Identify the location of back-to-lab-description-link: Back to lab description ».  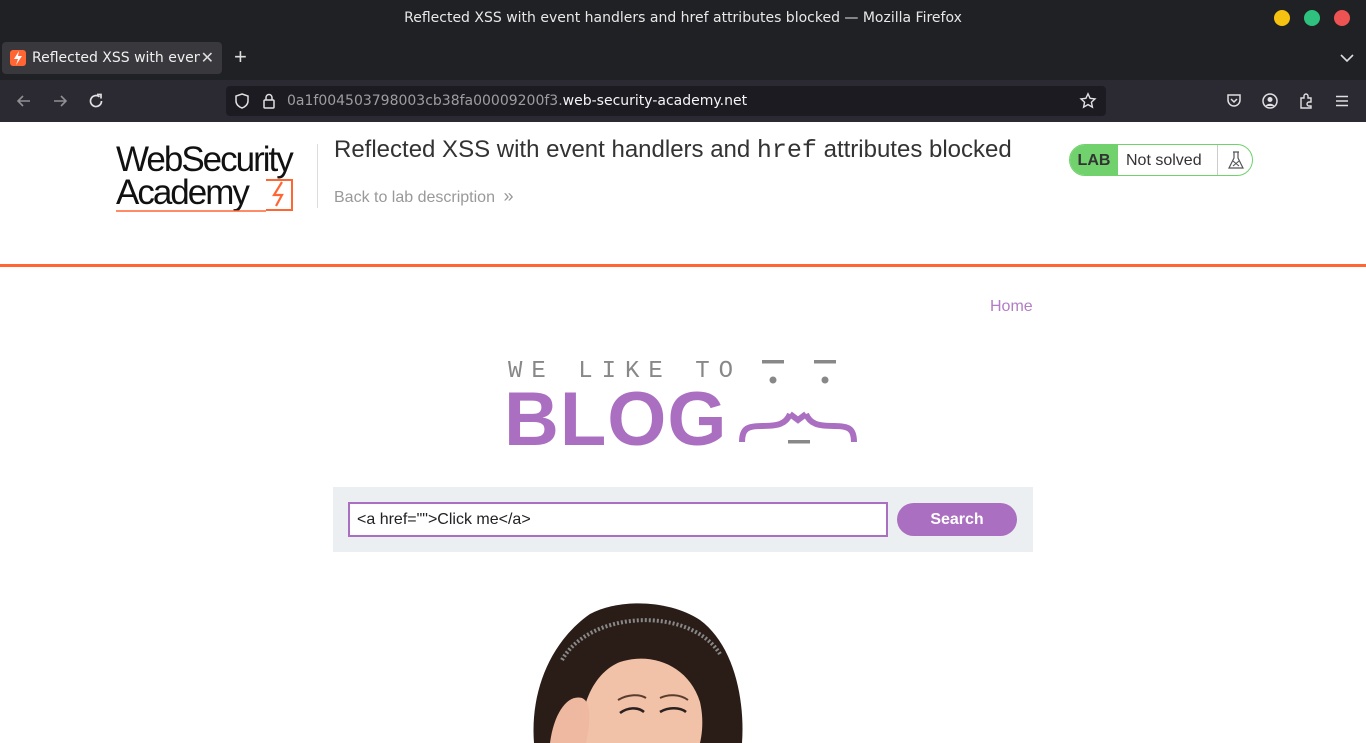
(423, 196).